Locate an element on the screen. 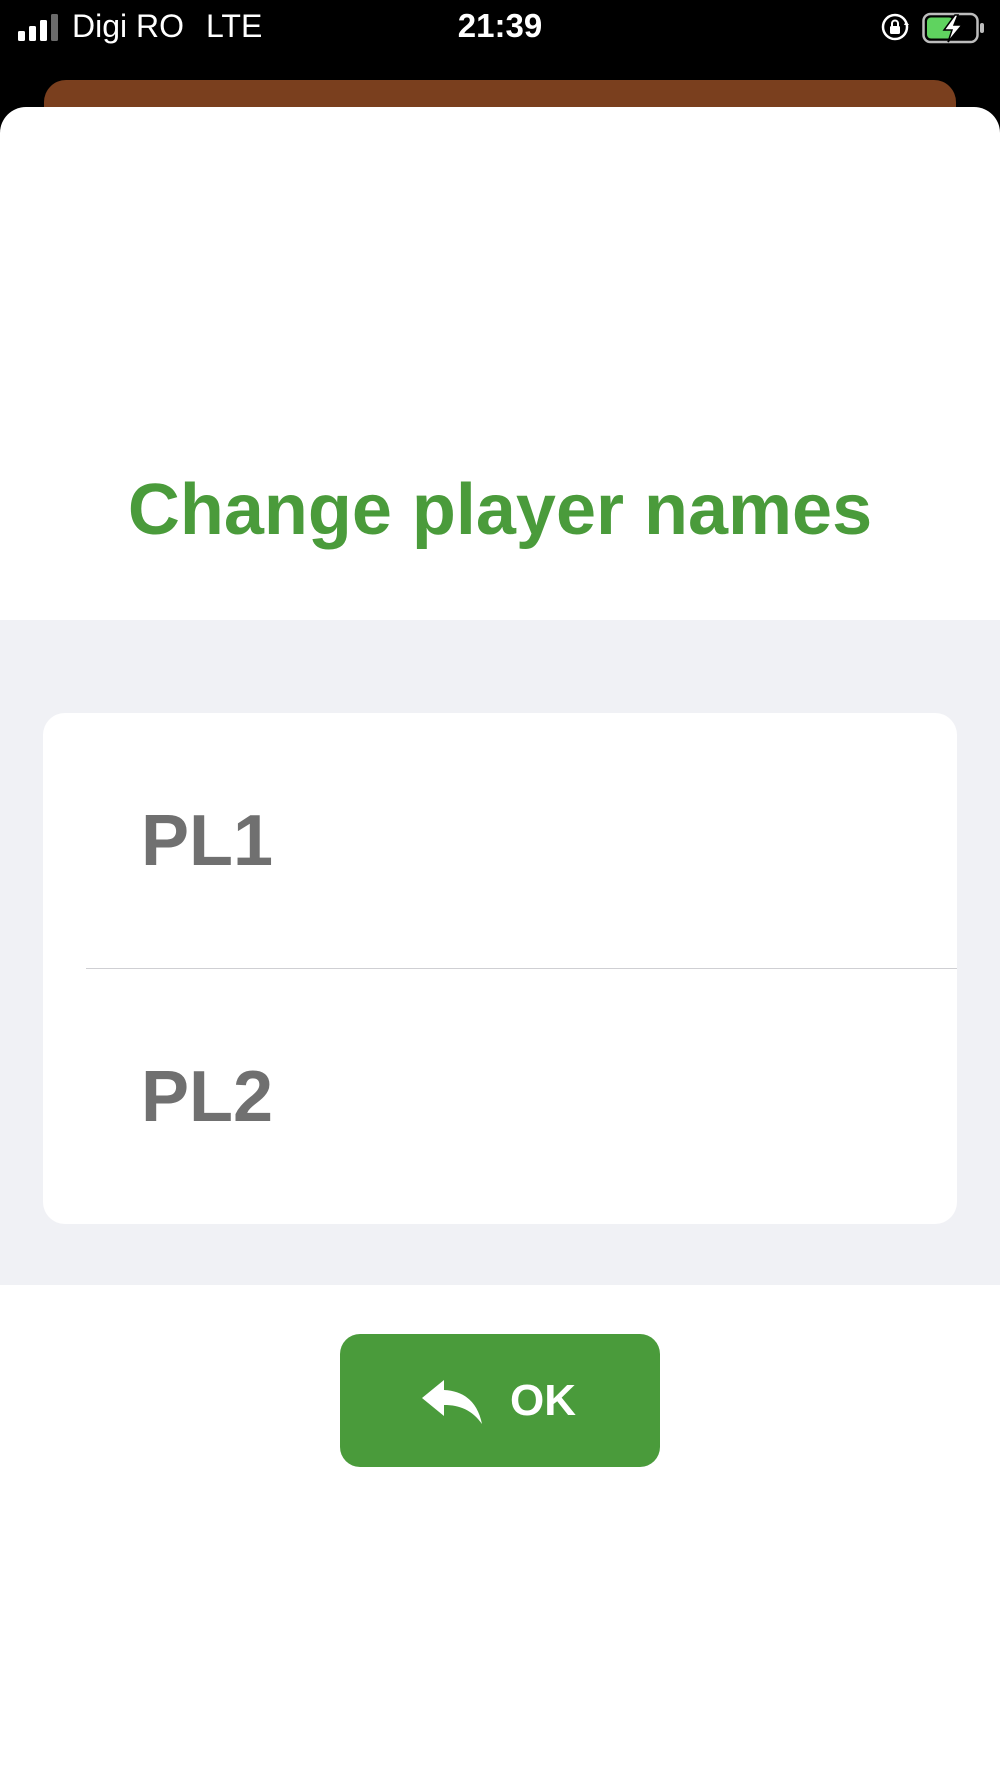 The width and height of the screenshot is (1000, 1778). player-one-name-input is located at coordinates (531, 840).